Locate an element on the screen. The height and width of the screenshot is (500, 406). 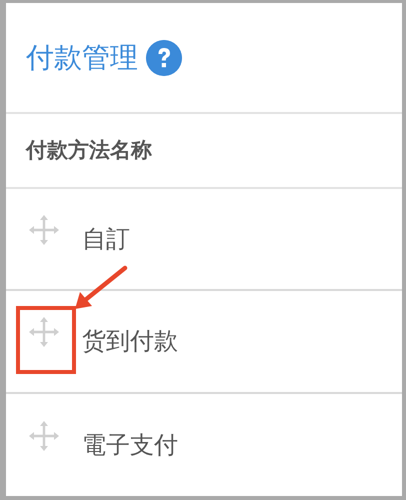
payment-method-name: 货到付款 is located at coordinates (130, 342).